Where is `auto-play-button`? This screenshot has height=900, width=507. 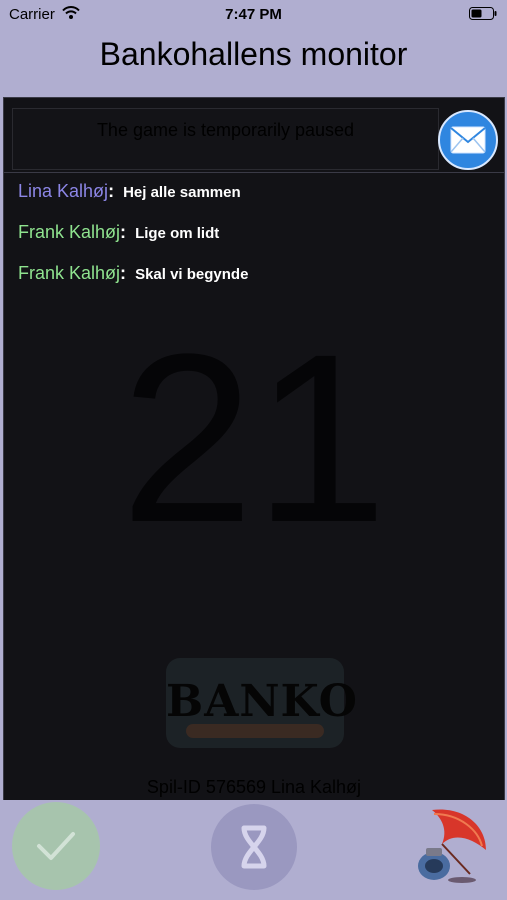 auto-play-button is located at coordinates (254, 847).